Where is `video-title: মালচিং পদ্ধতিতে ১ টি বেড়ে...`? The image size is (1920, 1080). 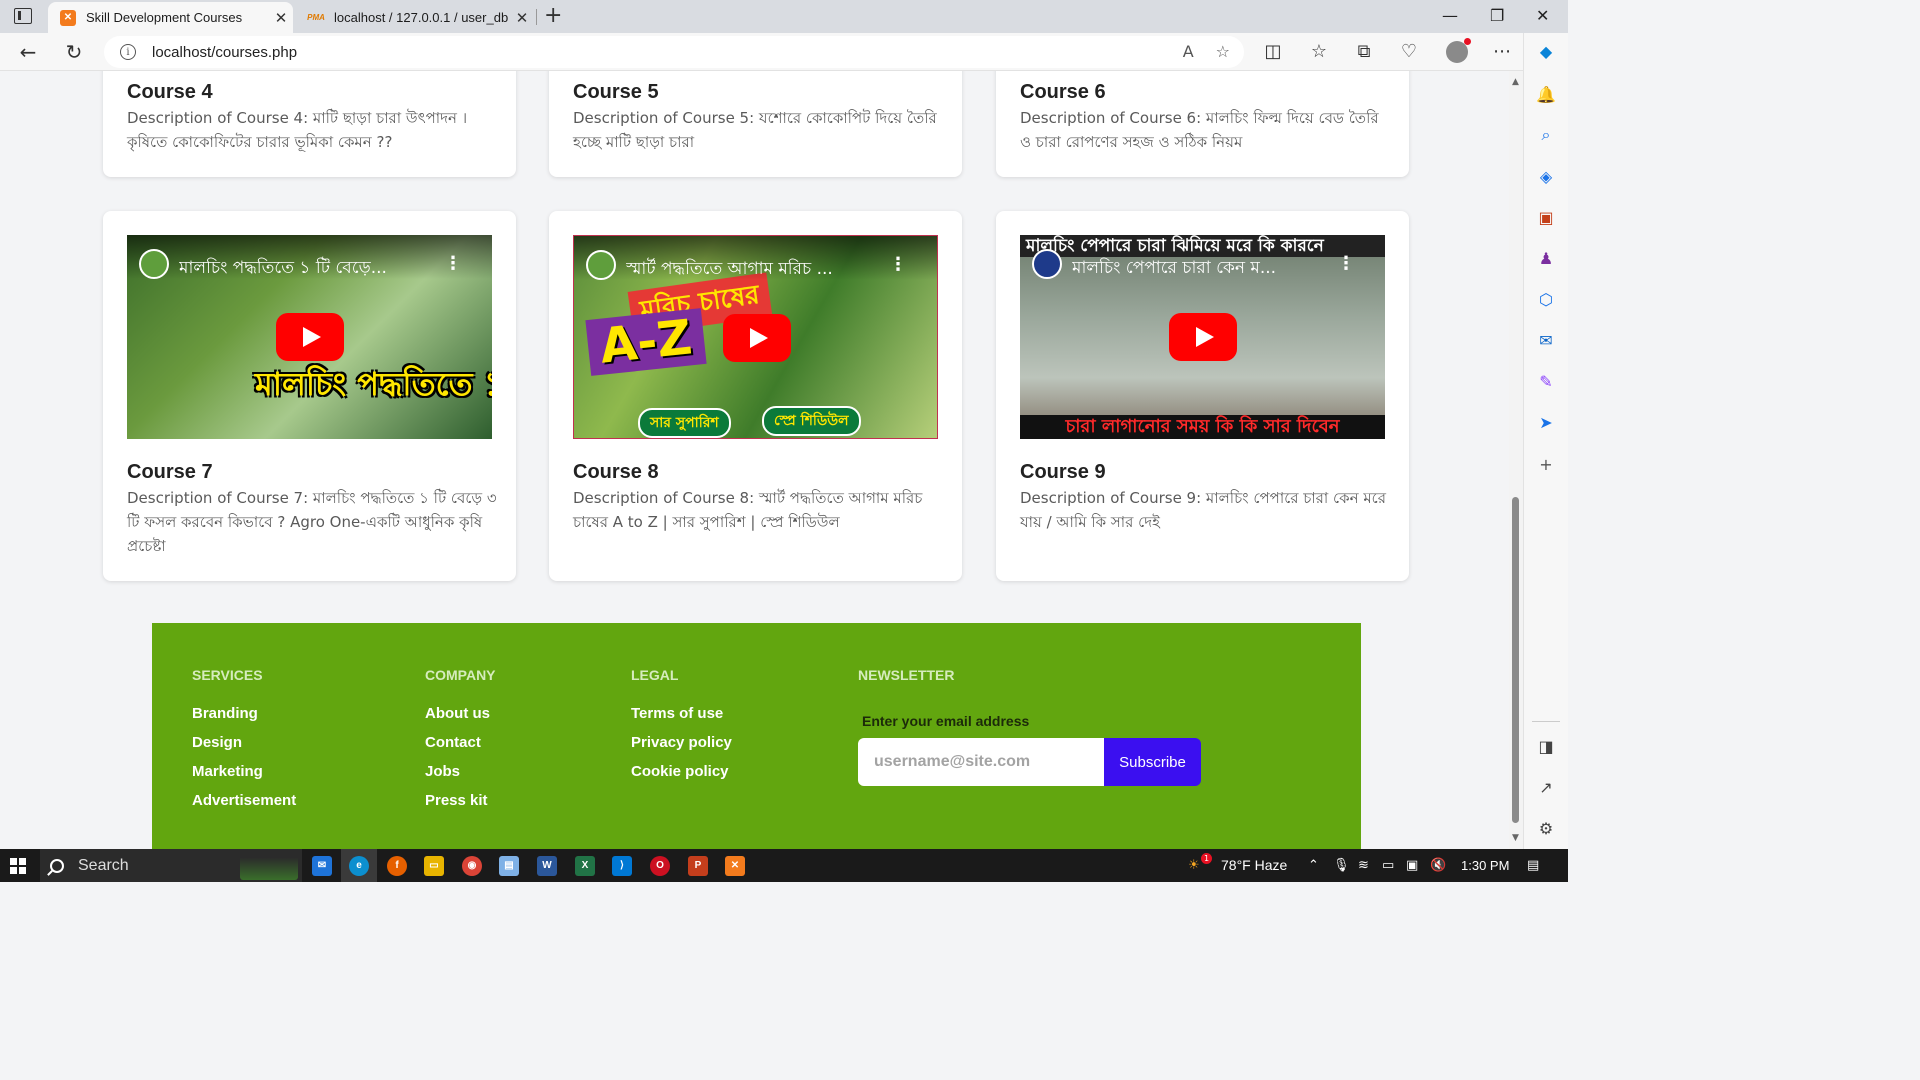
video-title: মালচিং পদ্ধতিতে ১ টি বেড়ে... is located at coordinates (315, 269).